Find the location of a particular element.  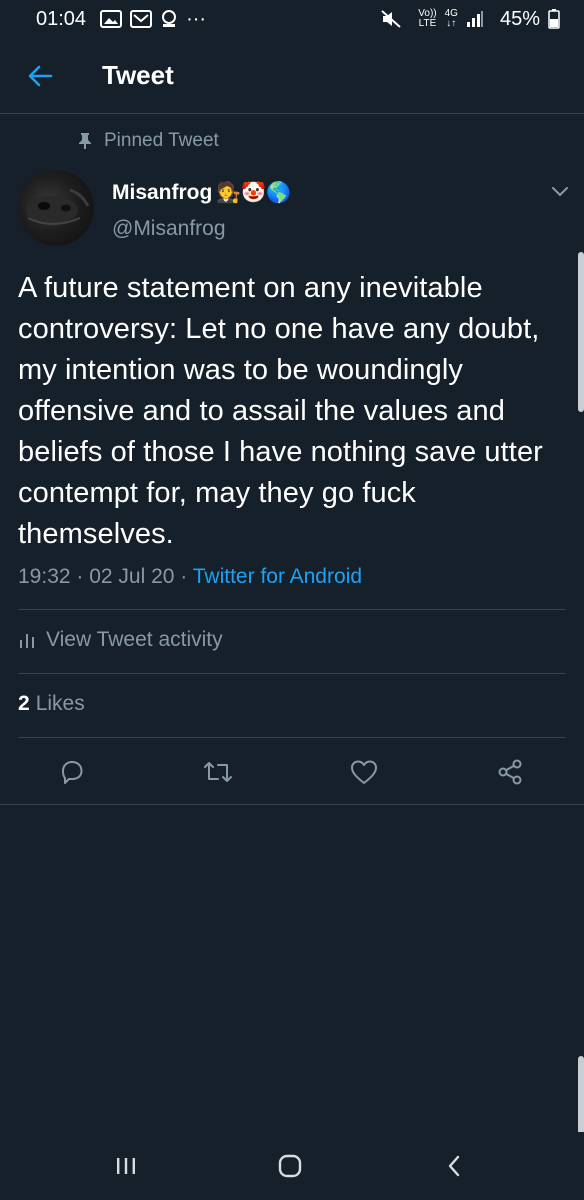

home-button is located at coordinates (290, 1166).